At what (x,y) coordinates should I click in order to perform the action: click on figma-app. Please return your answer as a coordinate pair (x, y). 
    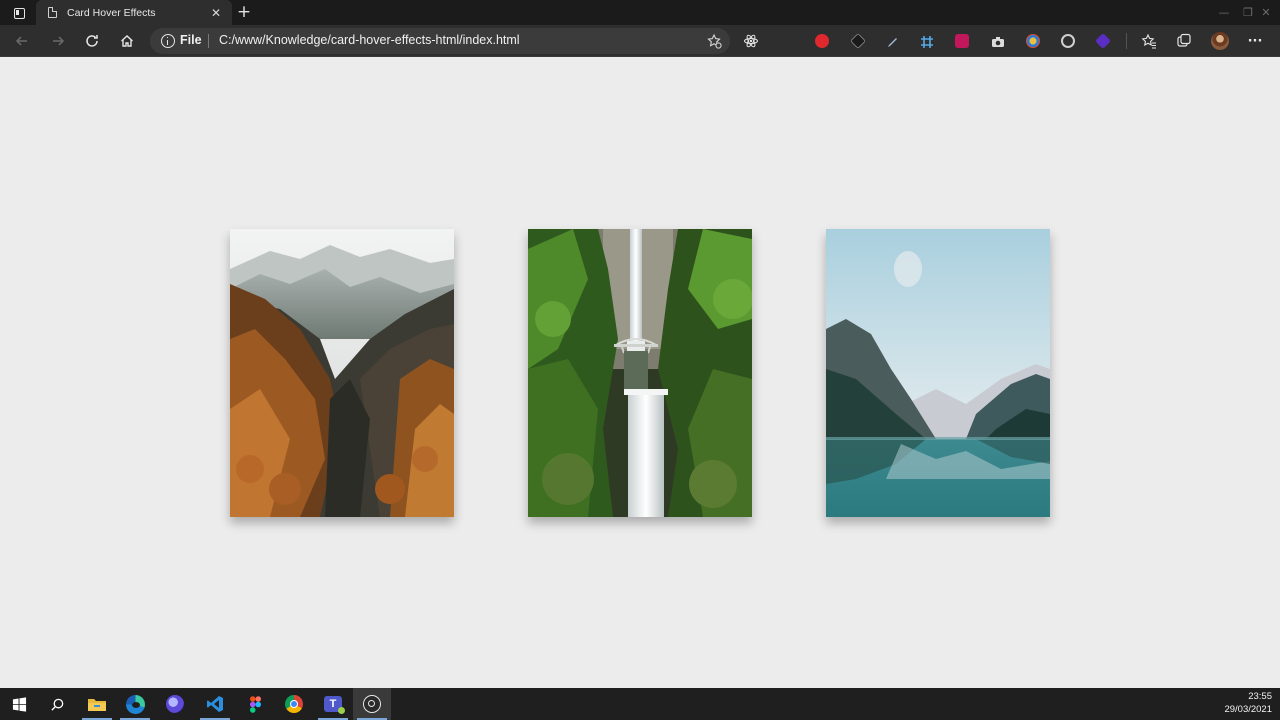
    Looking at the image, I should click on (255, 704).